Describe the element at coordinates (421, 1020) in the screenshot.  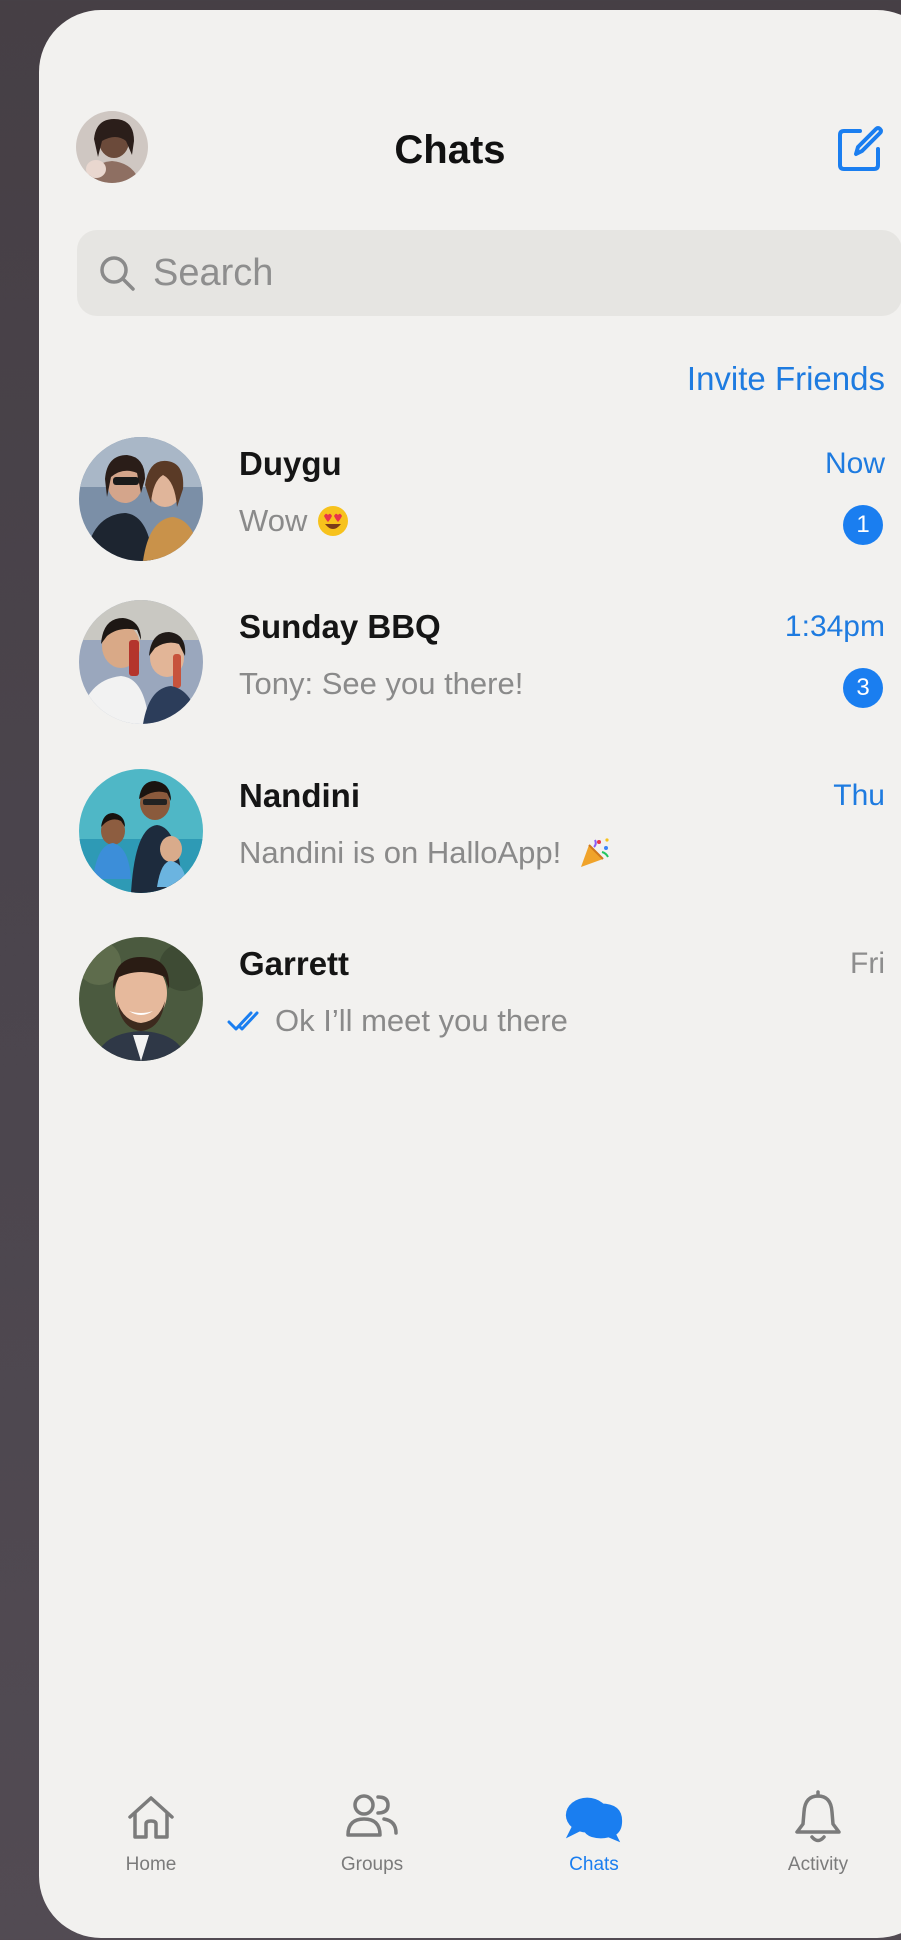
I see `chat-preview-text: Ok I’ll meet you there` at that location.